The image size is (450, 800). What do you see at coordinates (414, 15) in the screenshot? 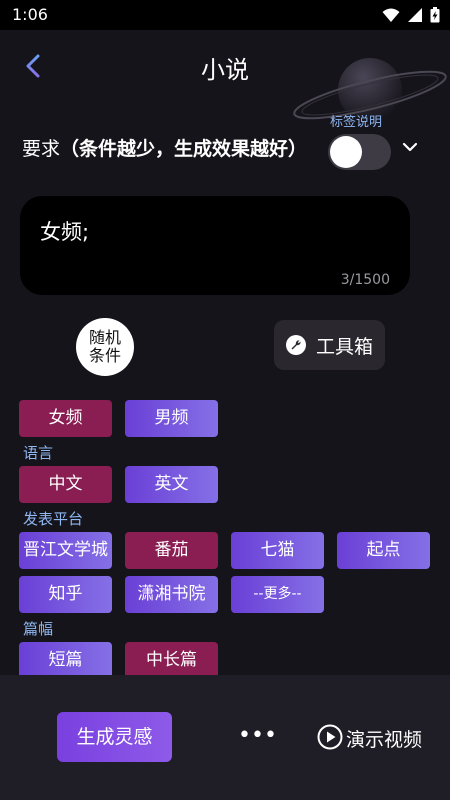
I see `signal-icon` at bounding box center [414, 15].